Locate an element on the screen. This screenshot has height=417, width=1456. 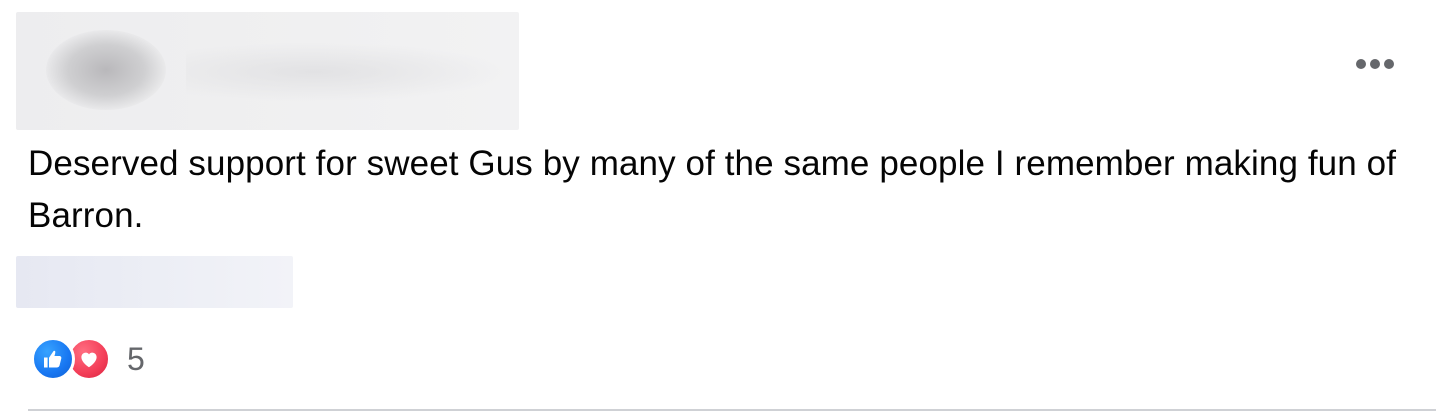
author-name is located at coordinates (346, 72).